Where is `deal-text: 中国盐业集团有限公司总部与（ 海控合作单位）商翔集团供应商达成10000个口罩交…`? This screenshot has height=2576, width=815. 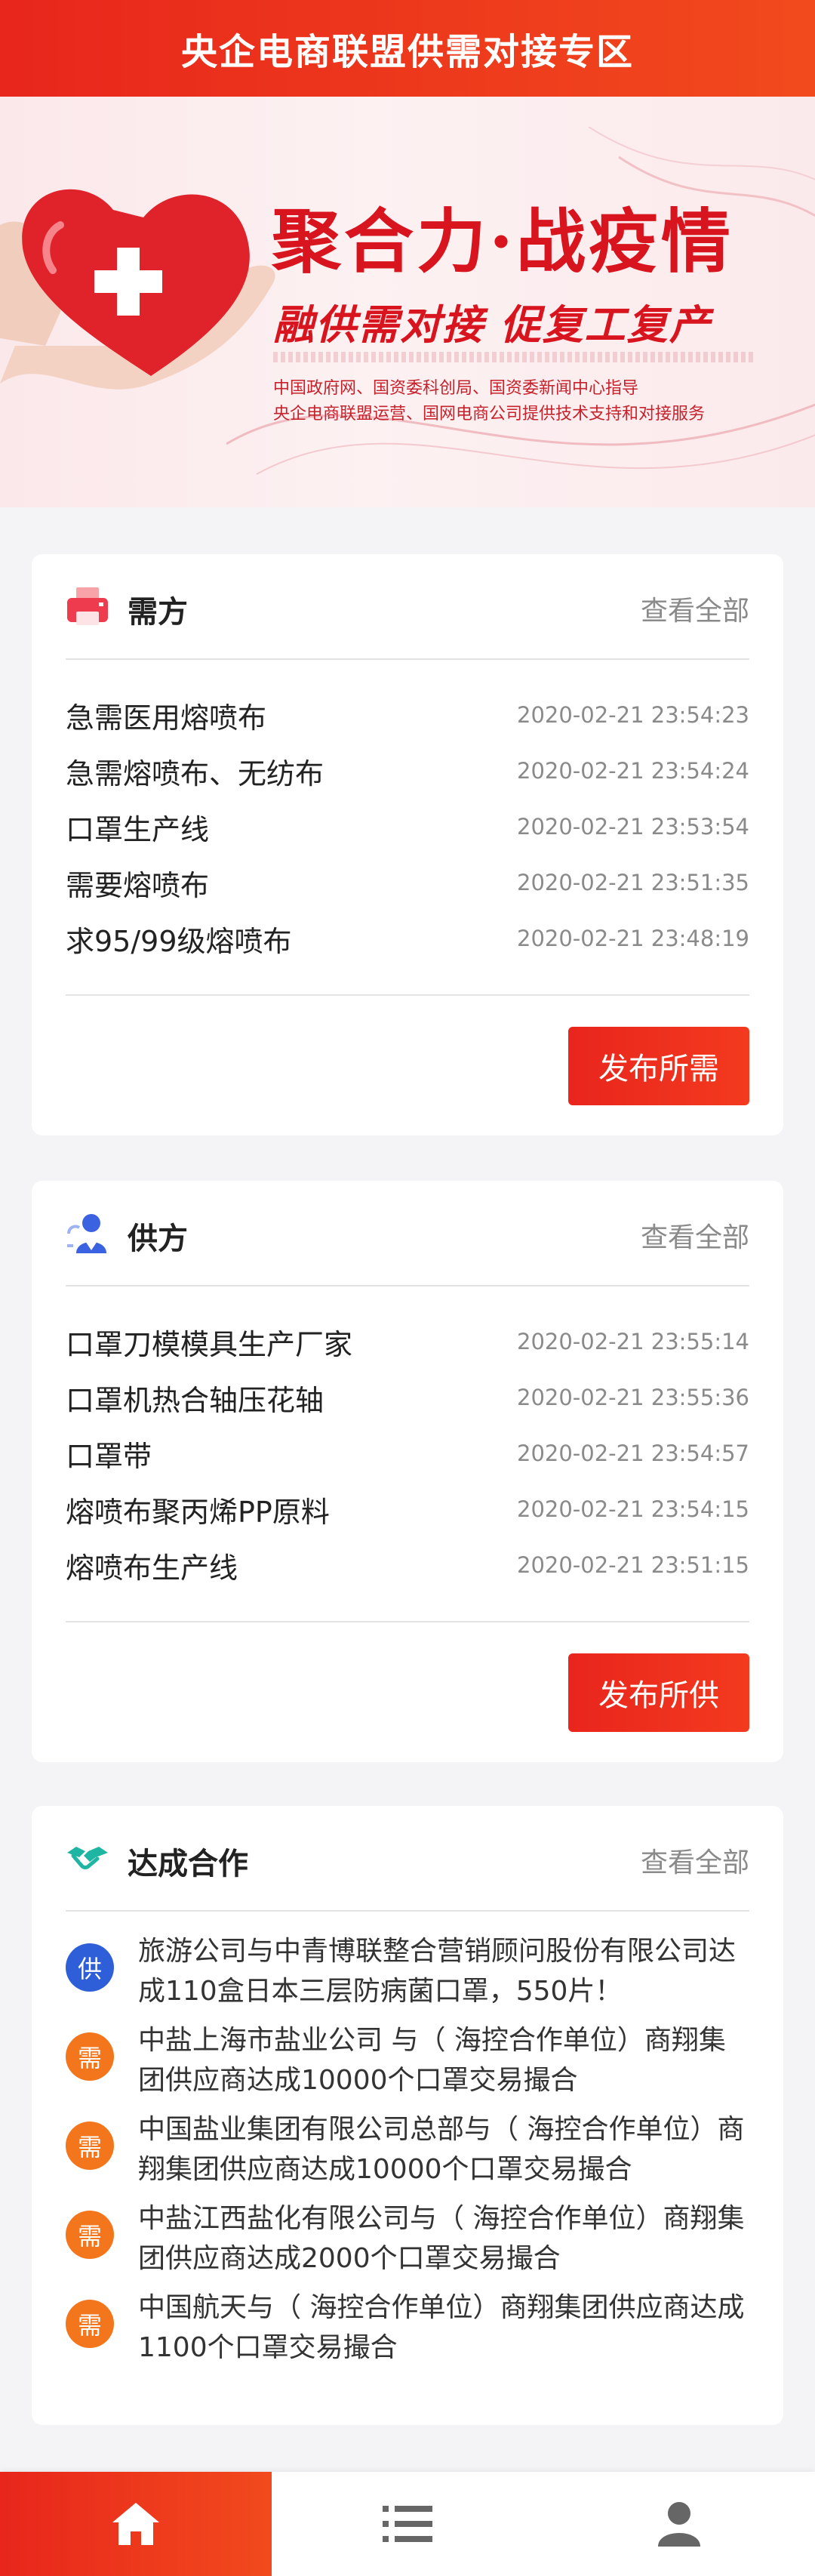
deal-text: 中国盐业集团有限公司总部与（ 海控合作单位）商翔集团供应商达成10000个口罩交… is located at coordinates (441, 2149).